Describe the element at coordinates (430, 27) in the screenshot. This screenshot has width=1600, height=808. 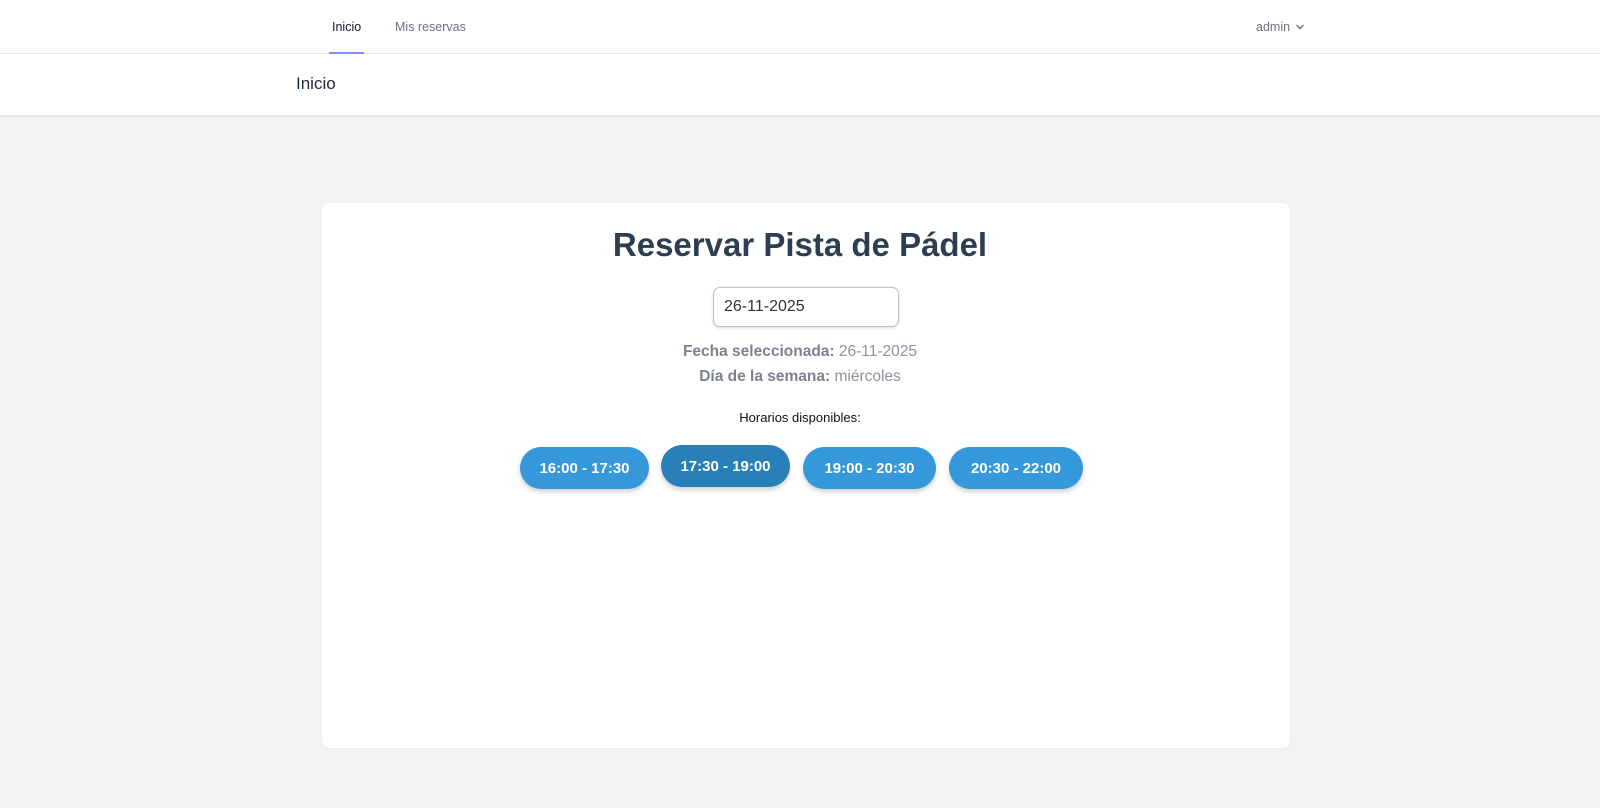
I see `nav-link-mis-reservas: Mis reservas` at that location.